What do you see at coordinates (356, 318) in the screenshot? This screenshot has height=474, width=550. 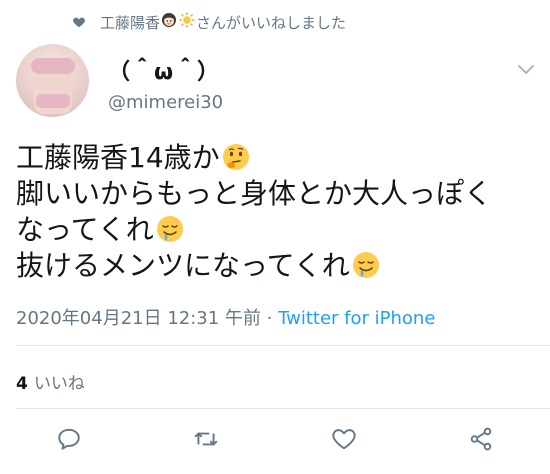 I see `source-link: Twitter for iPhone` at bounding box center [356, 318].